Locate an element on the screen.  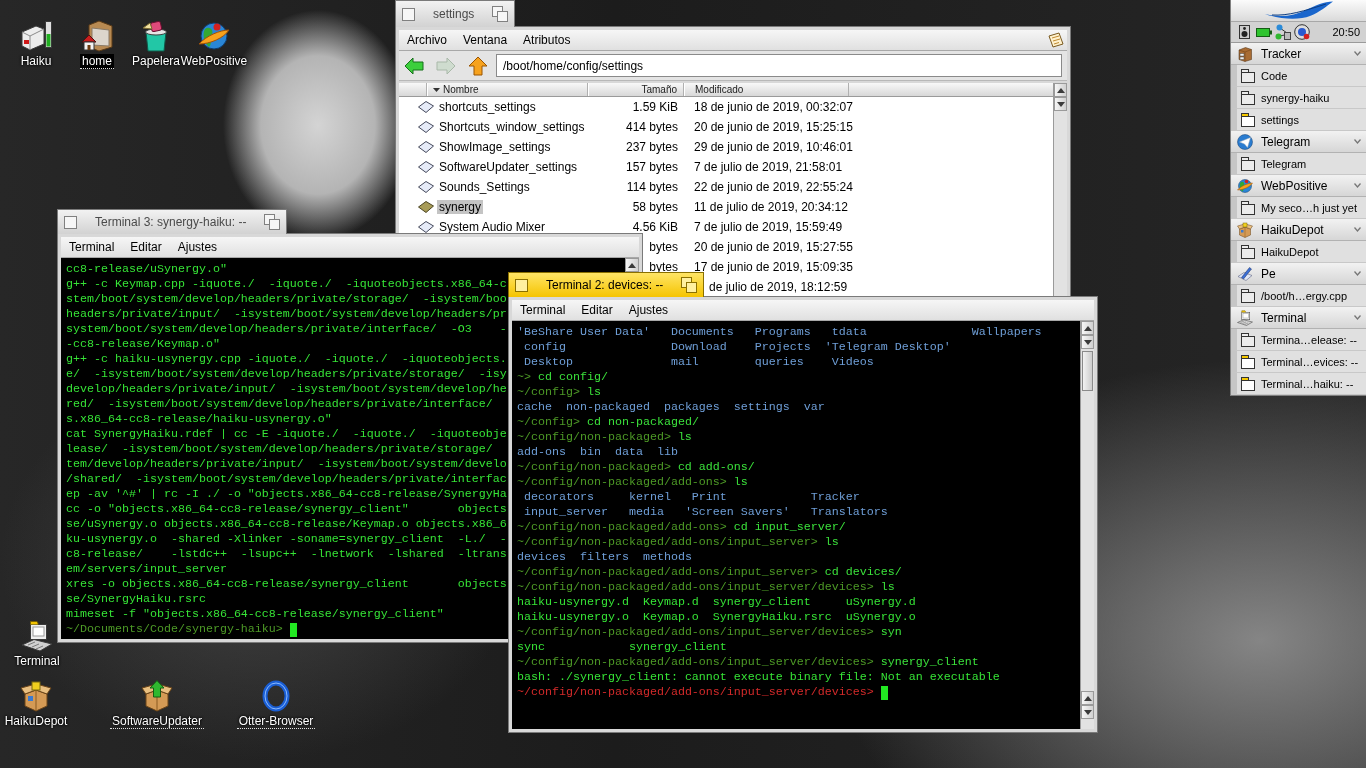
window-item: Code is located at coordinates (1298, 76).